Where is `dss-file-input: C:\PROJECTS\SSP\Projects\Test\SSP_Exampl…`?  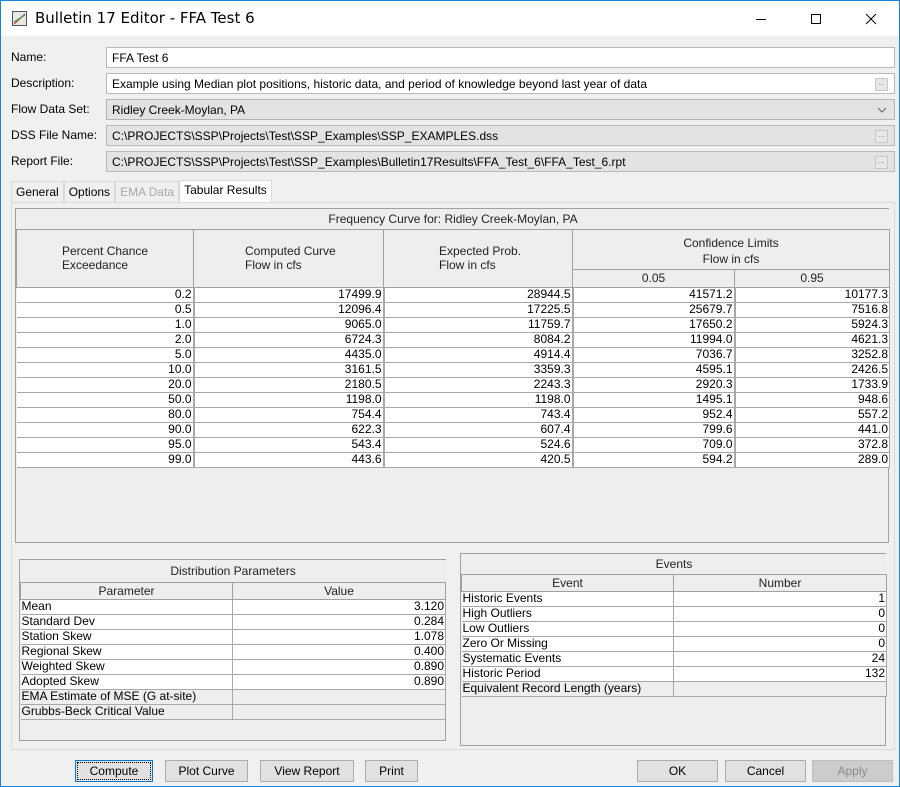 dss-file-input: C:\PROJECTS\SSP\Projects\Test\SSP_Exampl… is located at coordinates (500, 135).